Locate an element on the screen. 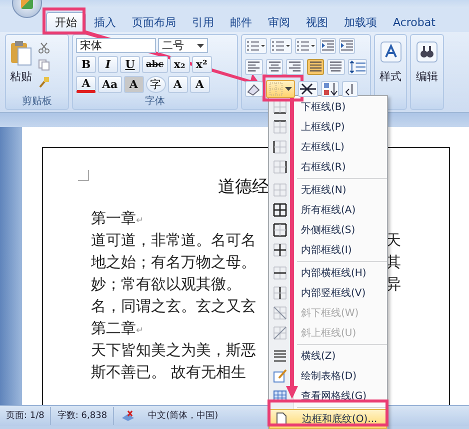 The width and height of the screenshot is (469, 429). menu-item: 右框线(R) is located at coordinates (328, 167).